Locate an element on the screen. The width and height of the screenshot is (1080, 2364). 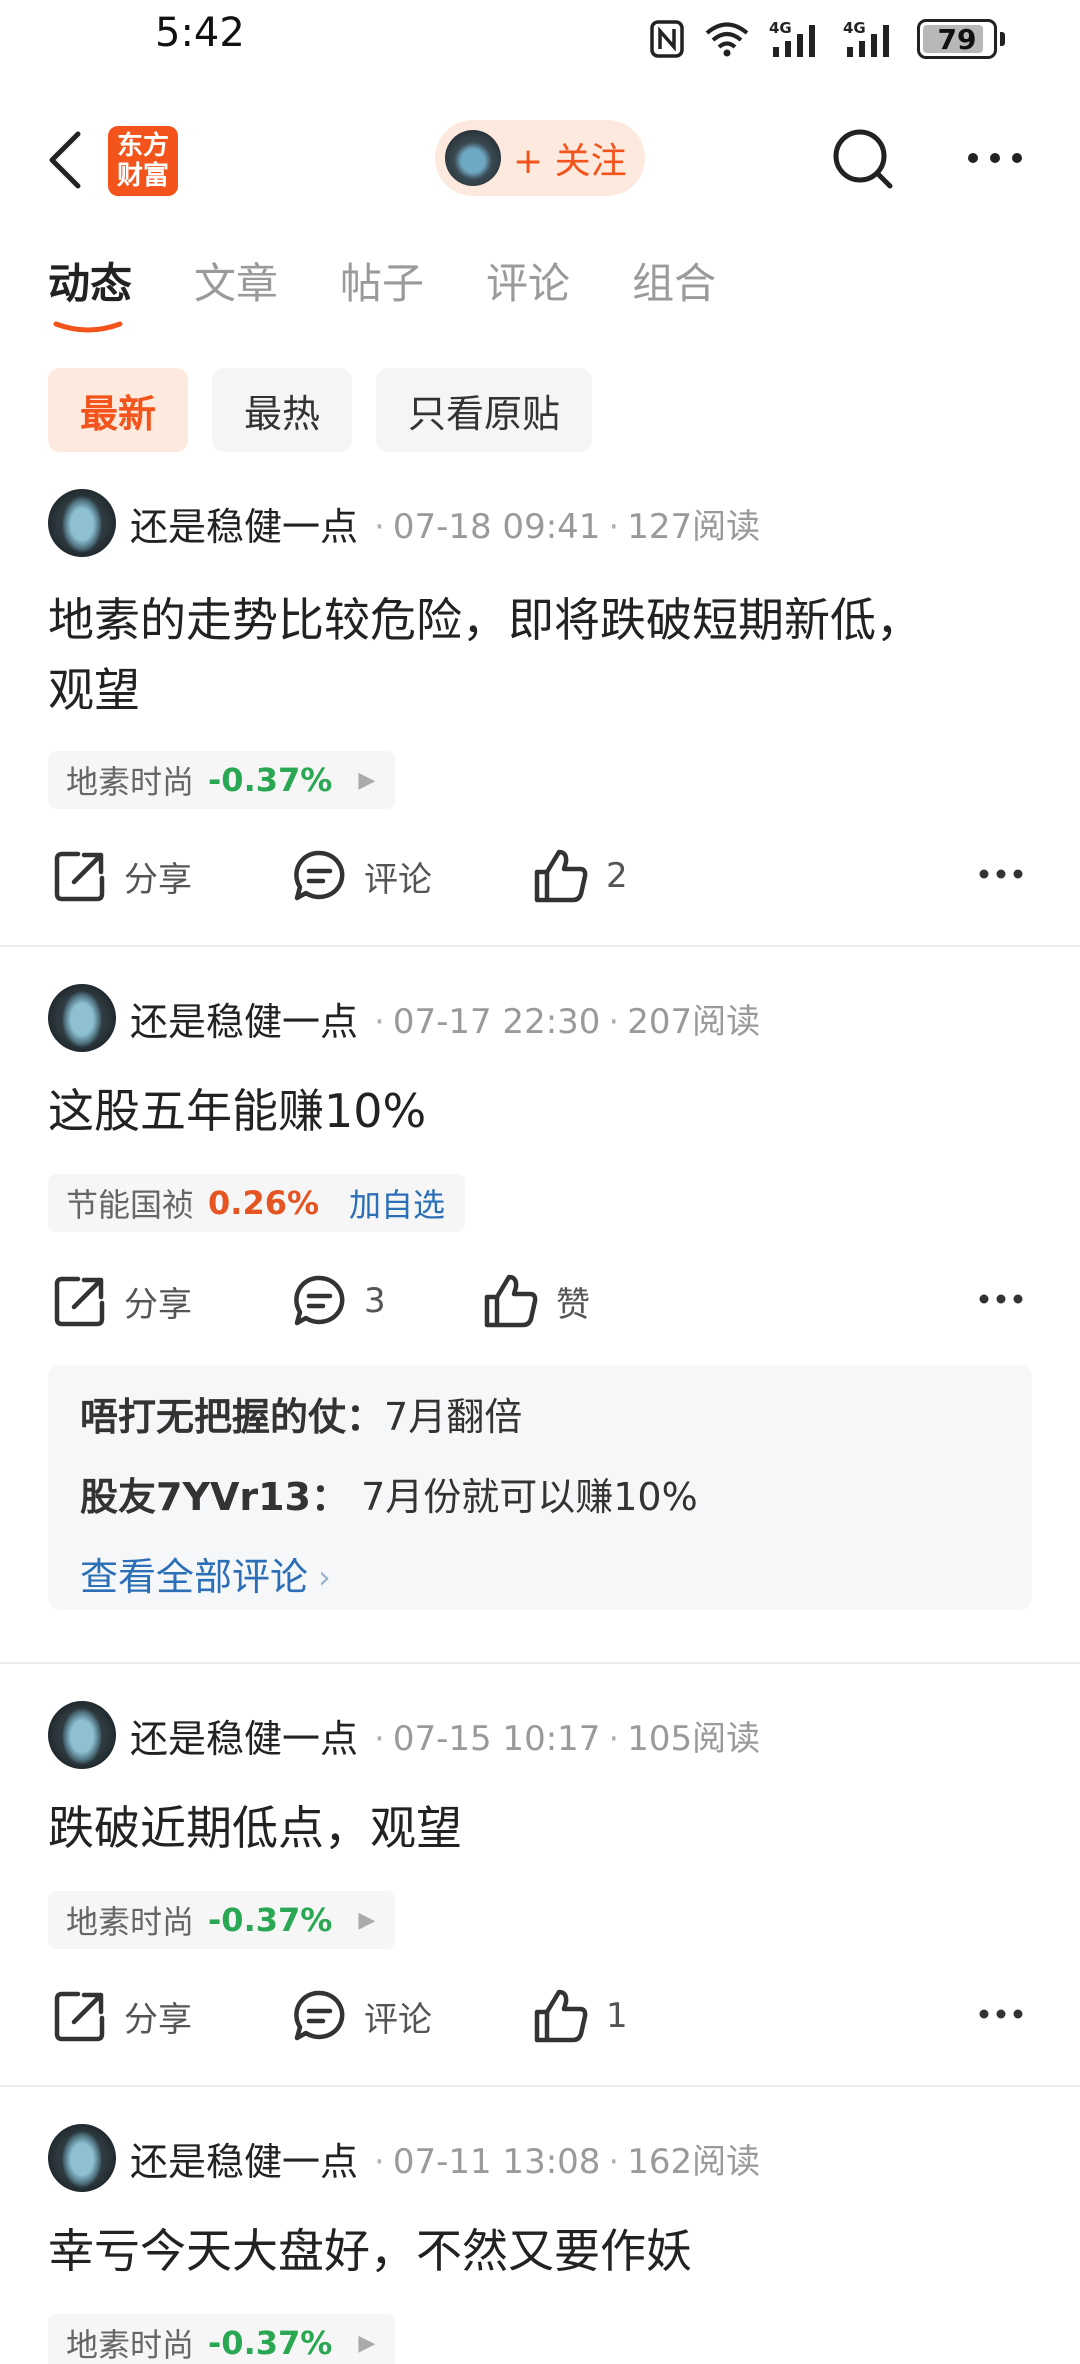
comment-text: 7月翻倍 is located at coordinates (453, 1417).